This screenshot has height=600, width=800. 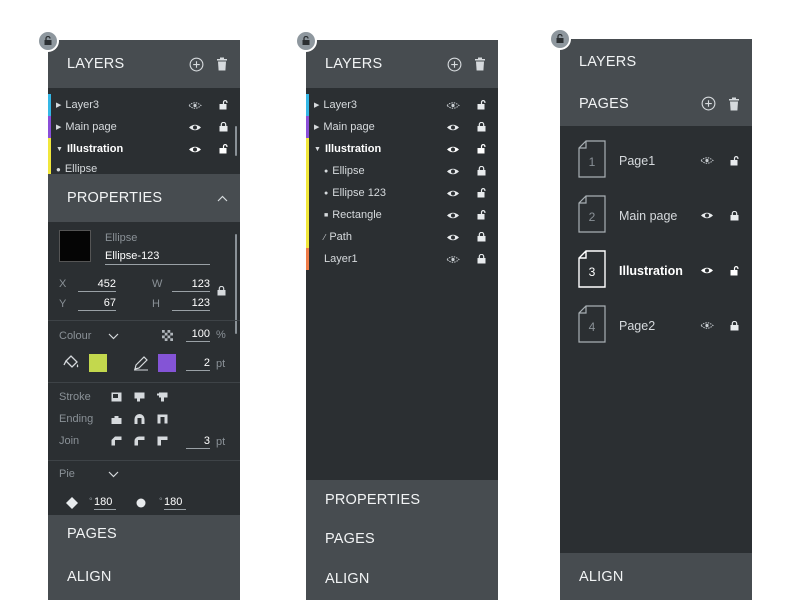 What do you see at coordinates (97, 285) in the screenshot?
I see `x-field: 452` at bounding box center [97, 285].